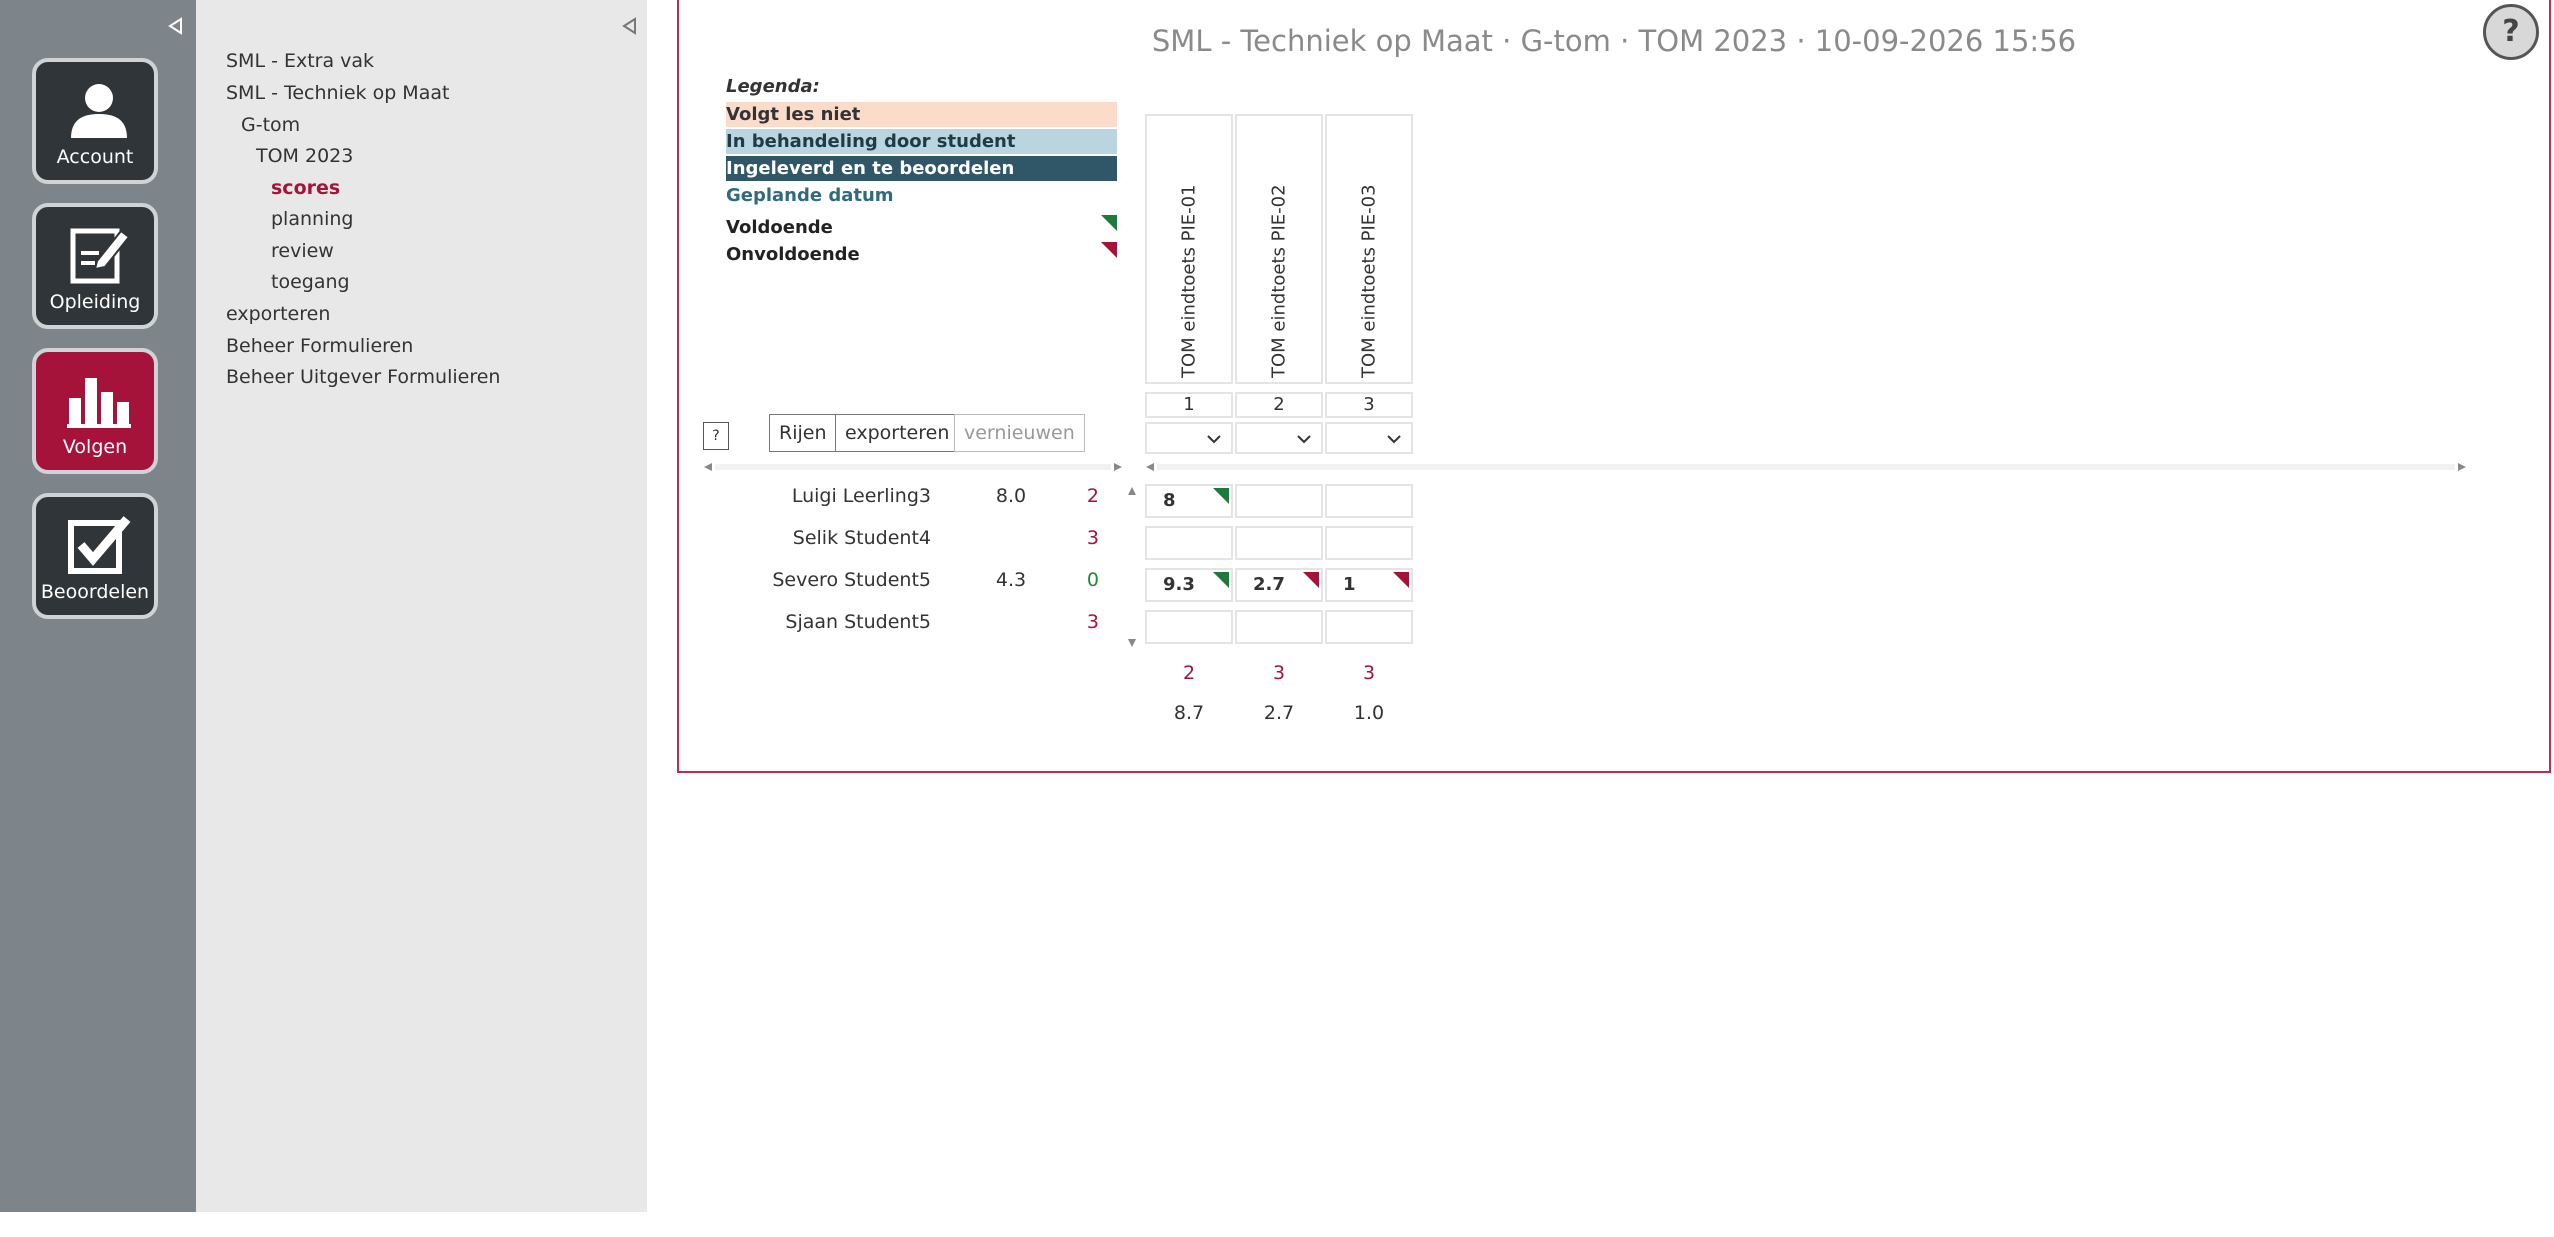 Image resolution: width=2554 pixels, height=1237 pixels. Describe the element at coordinates (851, 580) in the screenshot. I see `student-name: Severo Student5` at that location.